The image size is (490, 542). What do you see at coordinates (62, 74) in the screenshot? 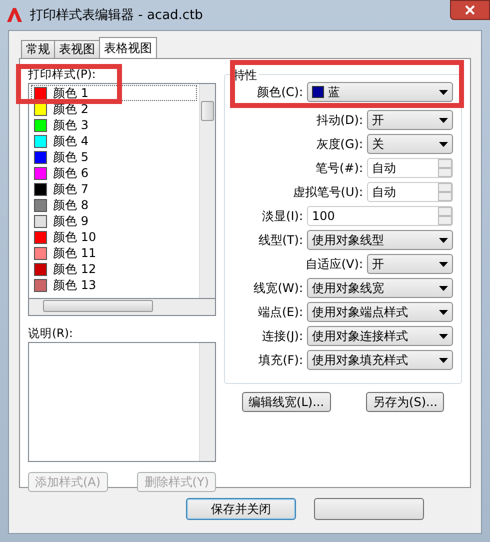
I see `styles-label: 打印样式(P):` at bounding box center [62, 74].